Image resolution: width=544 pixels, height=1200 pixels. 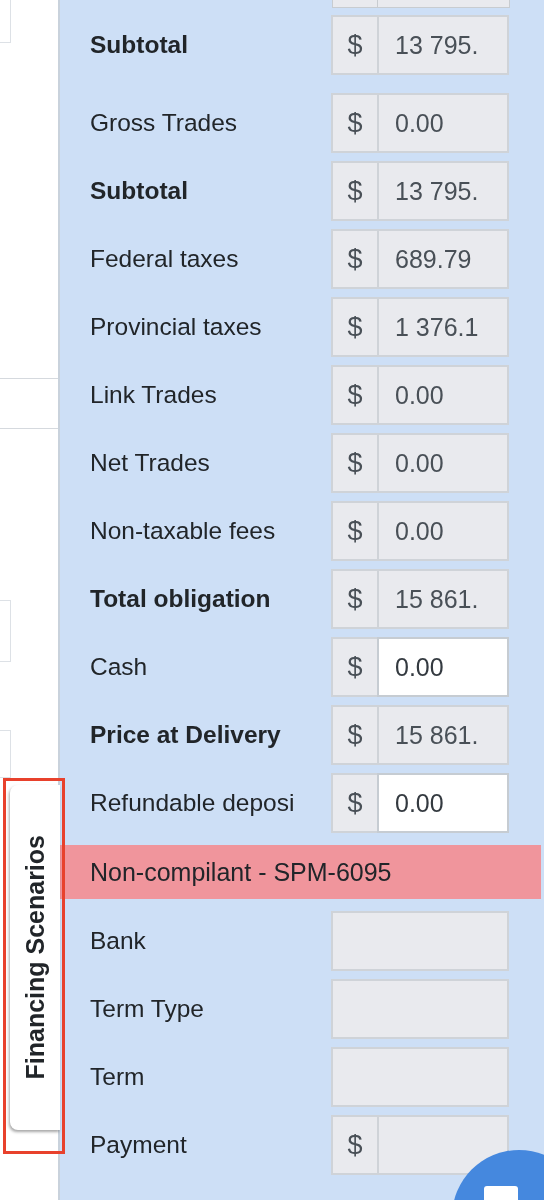 I want to click on field-label: Payment, so click(x=139, y=1145).